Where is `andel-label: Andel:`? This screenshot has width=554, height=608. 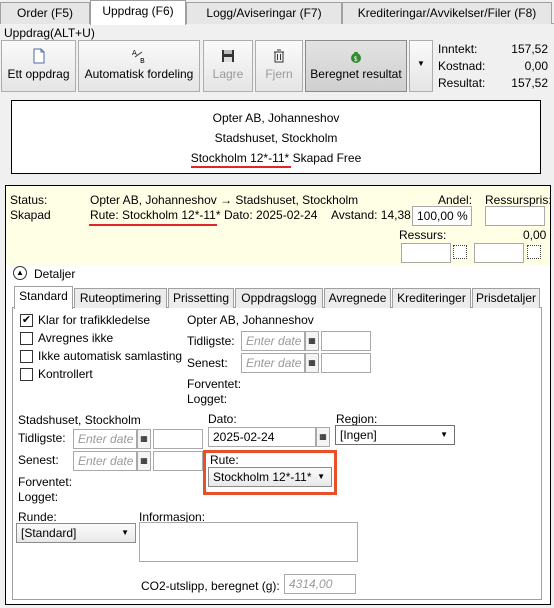
andel-label: Andel: is located at coordinates (455, 200).